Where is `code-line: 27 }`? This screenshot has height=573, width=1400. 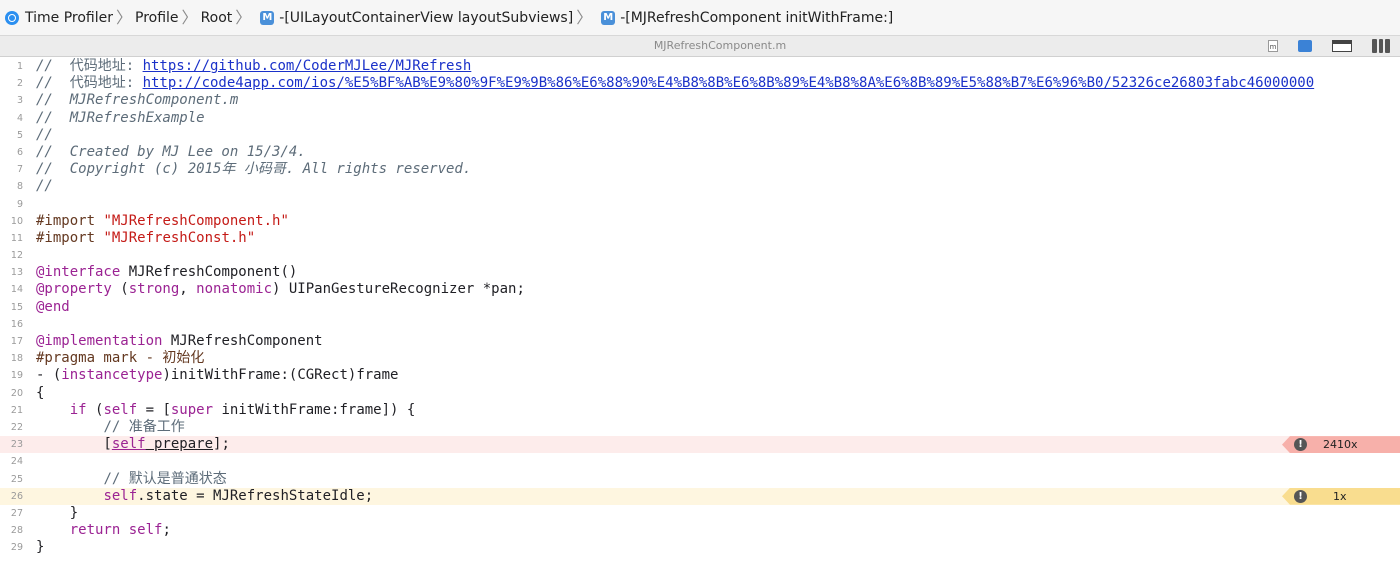 code-line: 27 } is located at coordinates (700, 513).